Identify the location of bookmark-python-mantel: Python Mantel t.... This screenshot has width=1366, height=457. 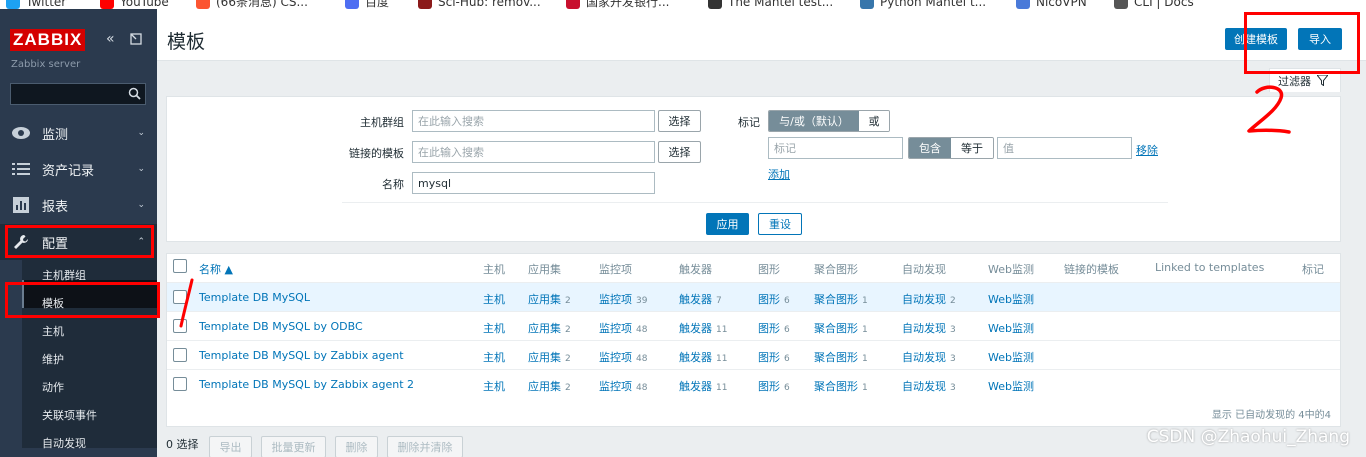
(923, 4).